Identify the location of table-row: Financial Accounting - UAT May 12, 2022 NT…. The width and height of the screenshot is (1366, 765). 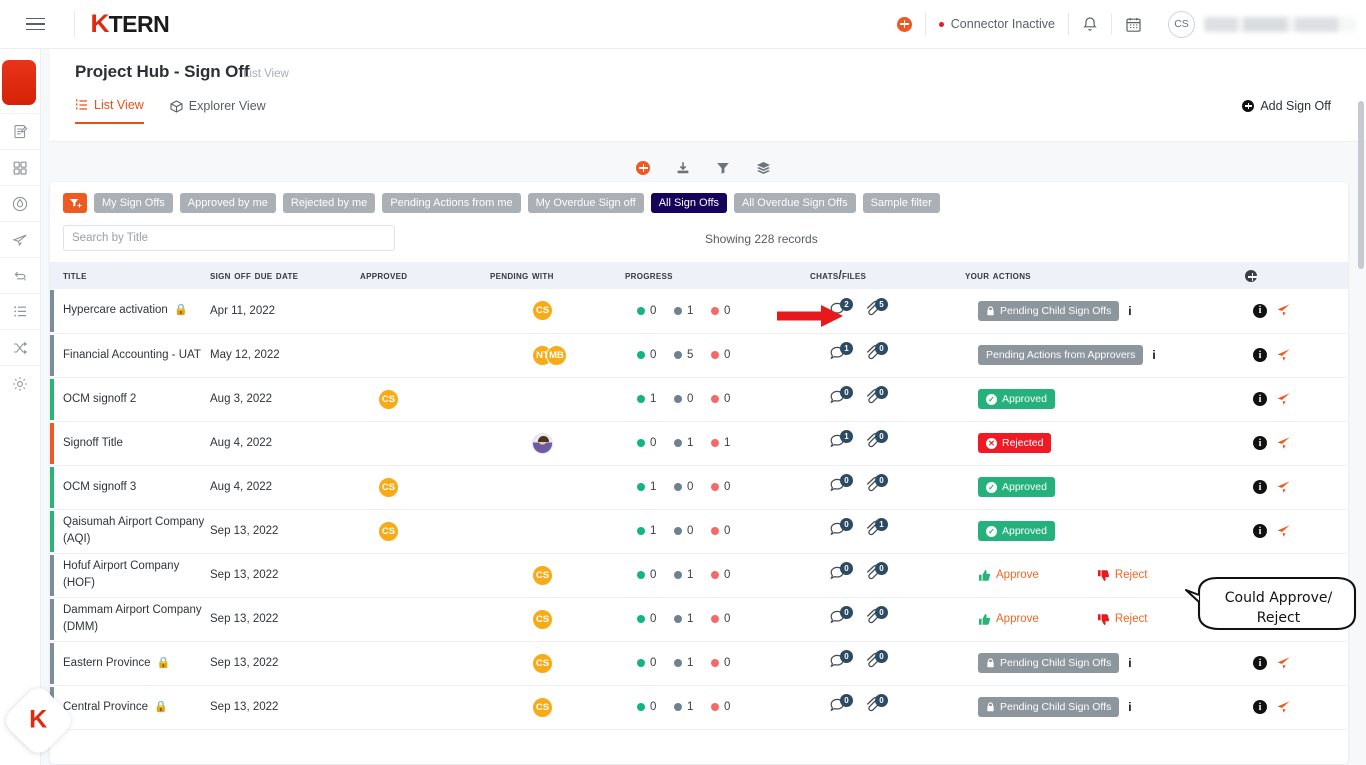
(699, 355).